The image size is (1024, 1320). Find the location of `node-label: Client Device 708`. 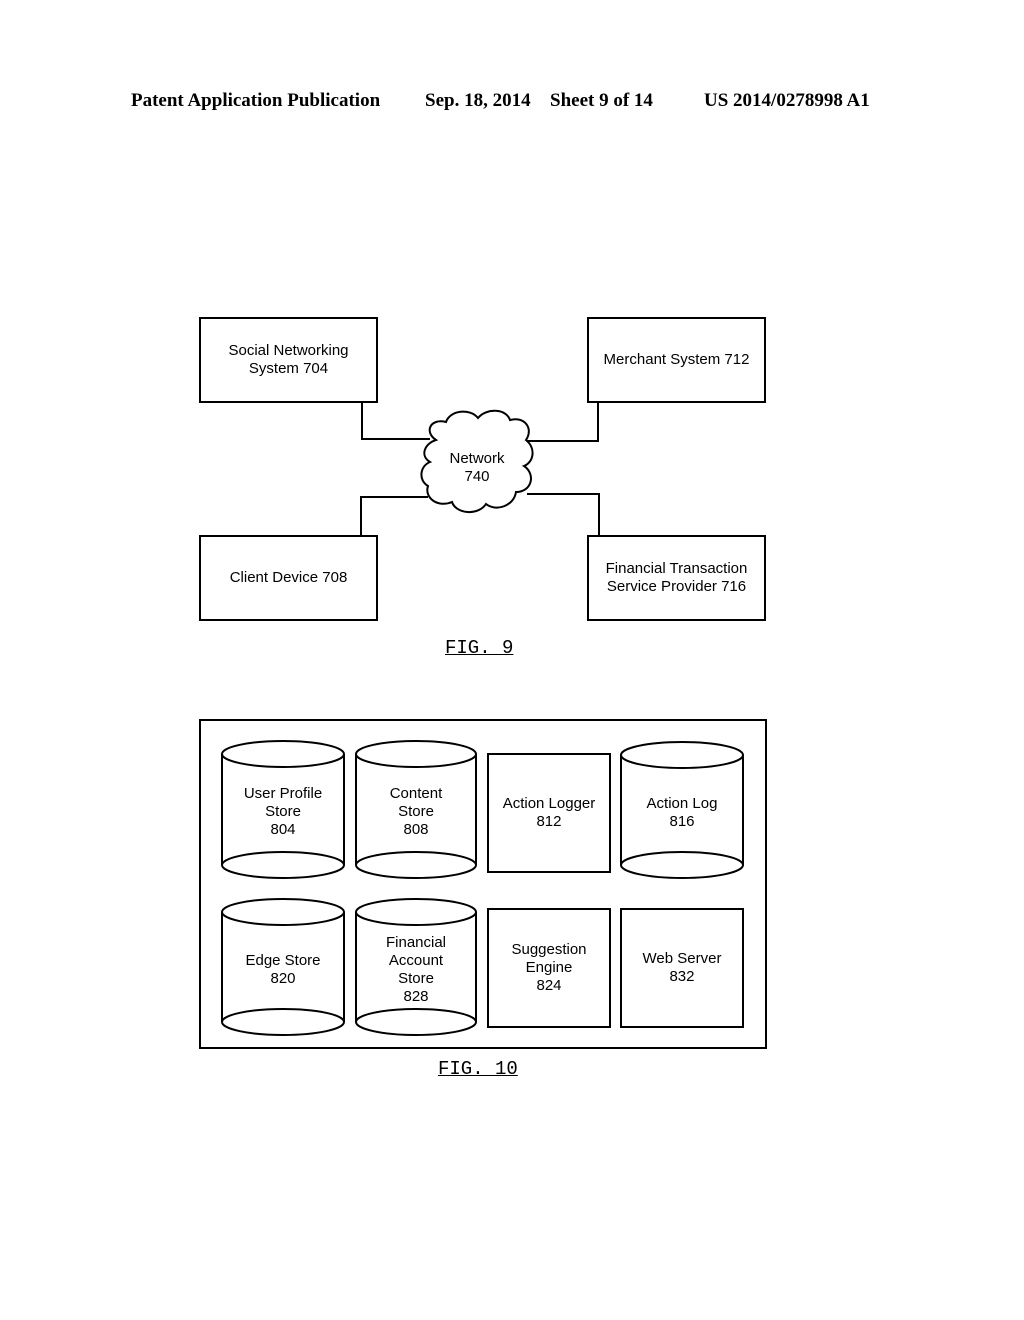

node-label: Client Device 708 is located at coordinates (288, 577).